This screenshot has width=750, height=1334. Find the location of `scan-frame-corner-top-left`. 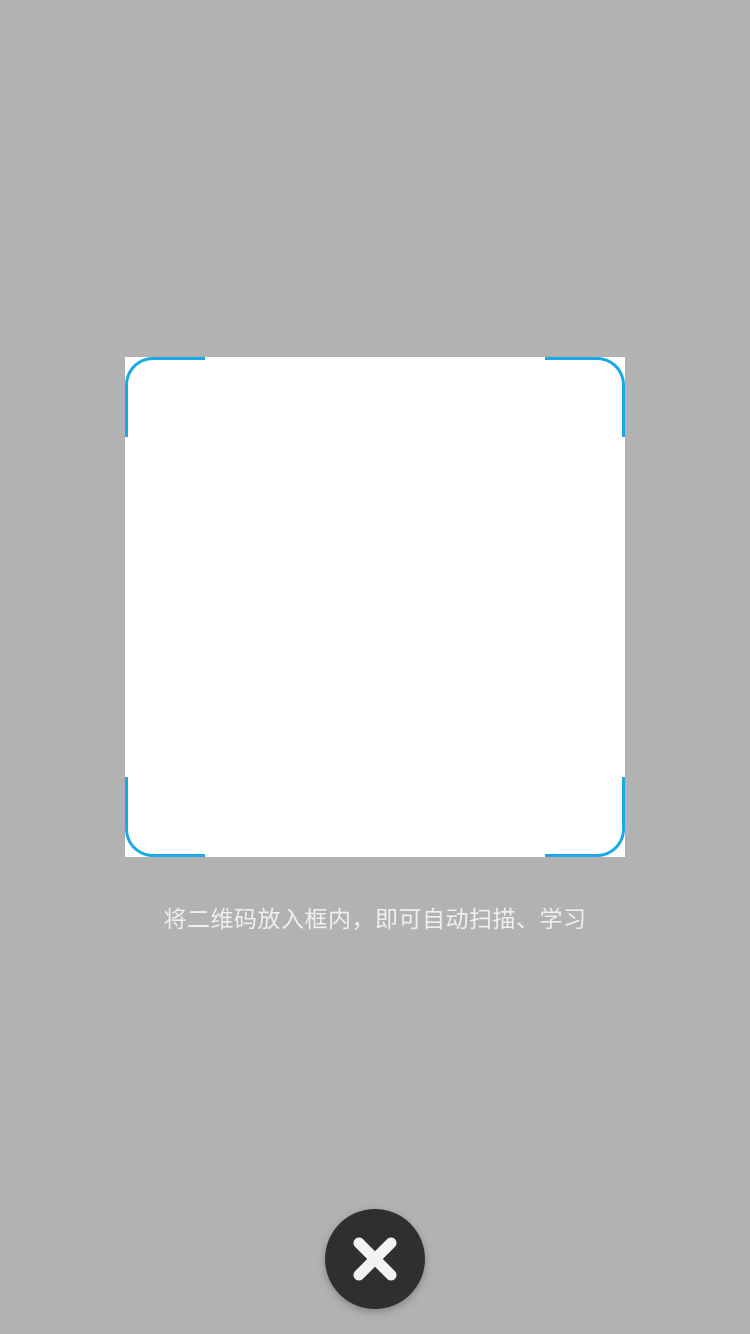

scan-frame-corner-top-left is located at coordinates (165, 397).